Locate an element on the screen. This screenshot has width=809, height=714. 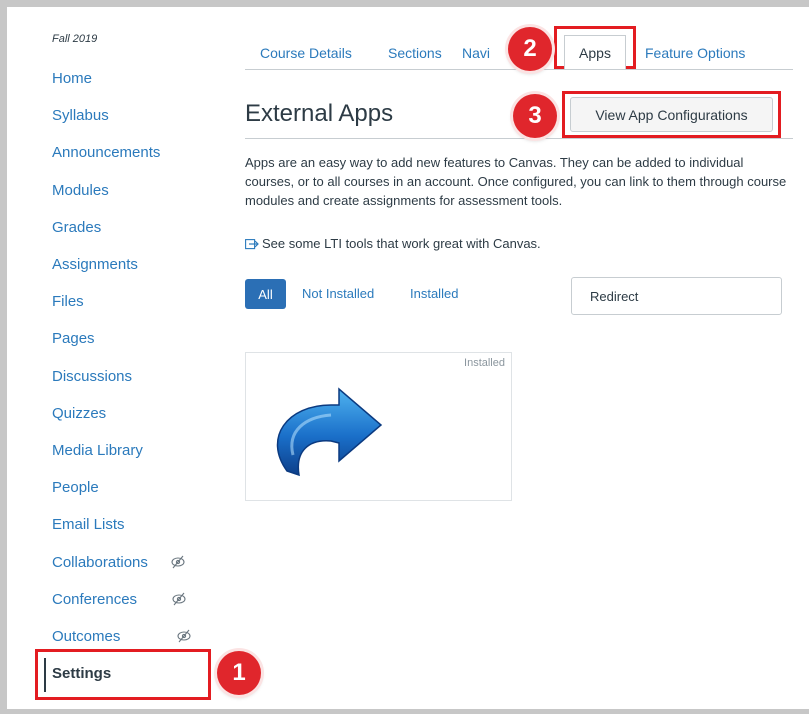
window-frame-bottom is located at coordinates (404, 711).